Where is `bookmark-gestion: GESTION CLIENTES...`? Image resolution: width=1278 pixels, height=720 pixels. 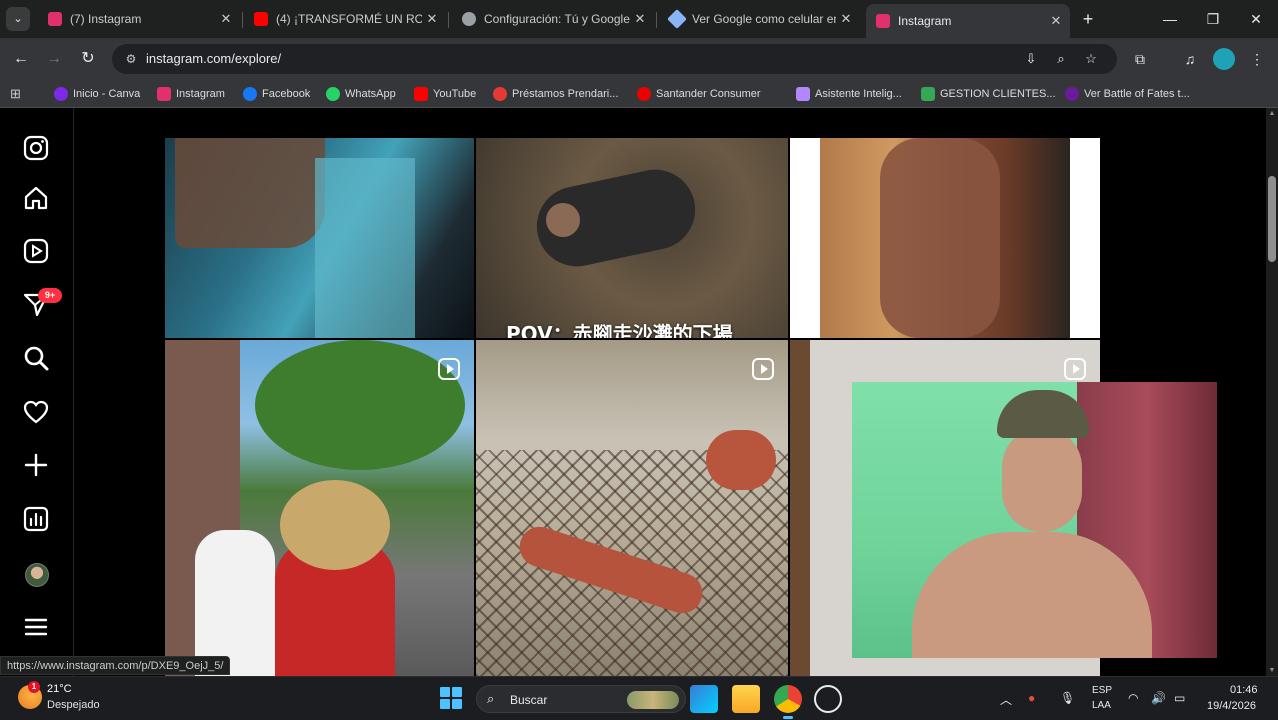 bookmark-gestion: GESTION CLIENTES... is located at coordinates (988, 94).